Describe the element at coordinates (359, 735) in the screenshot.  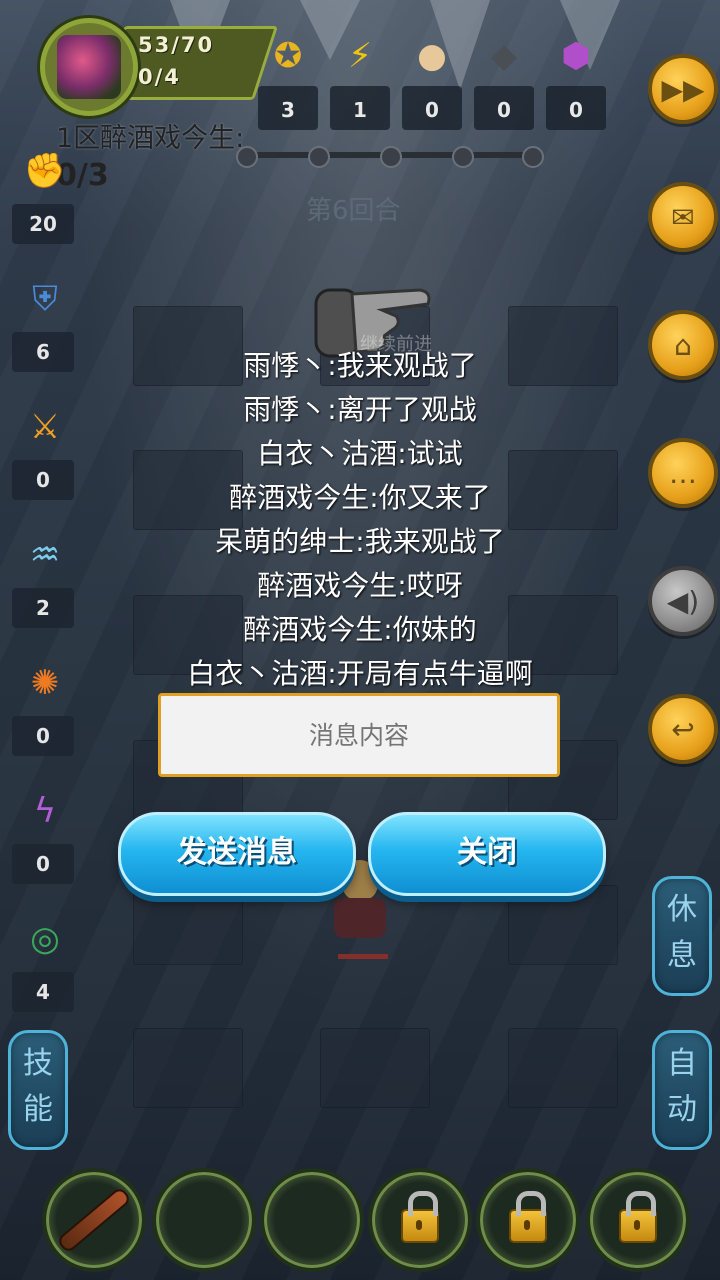
I see `message-input` at that location.